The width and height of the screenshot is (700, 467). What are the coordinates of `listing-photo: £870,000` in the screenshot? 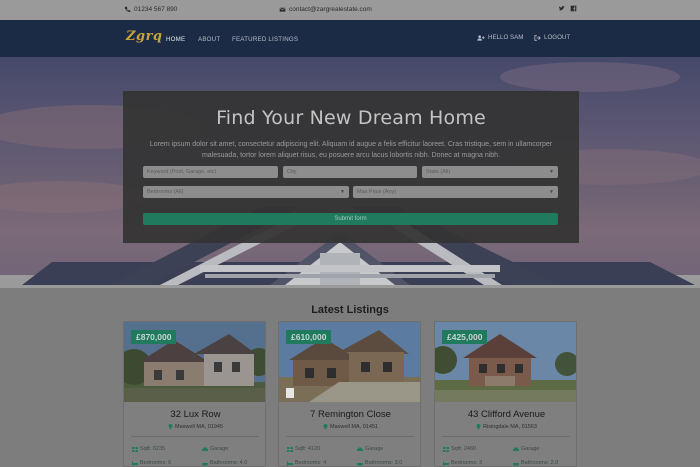 It's located at (194, 362).